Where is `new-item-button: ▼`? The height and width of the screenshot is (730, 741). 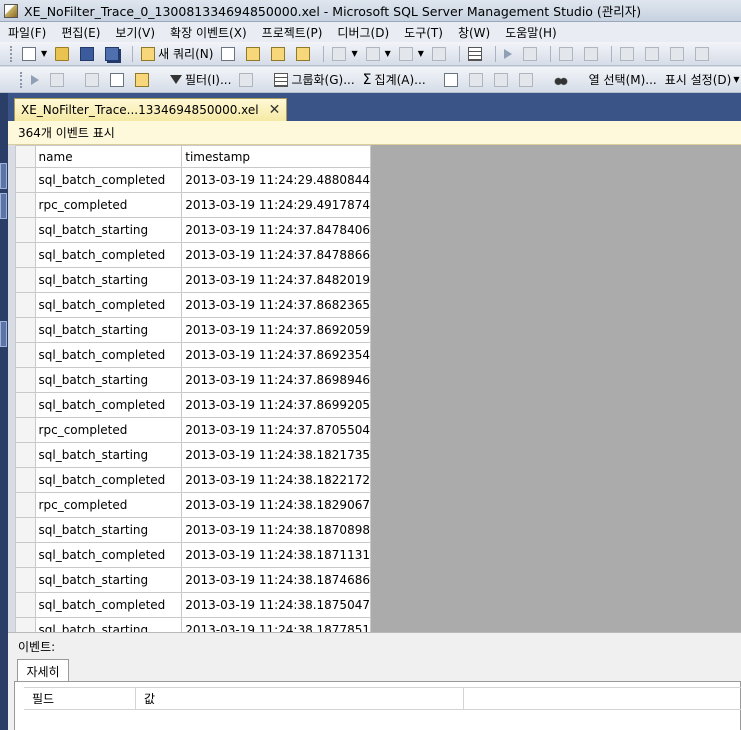
new-item-button: ▼ is located at coordinates (34, 54).